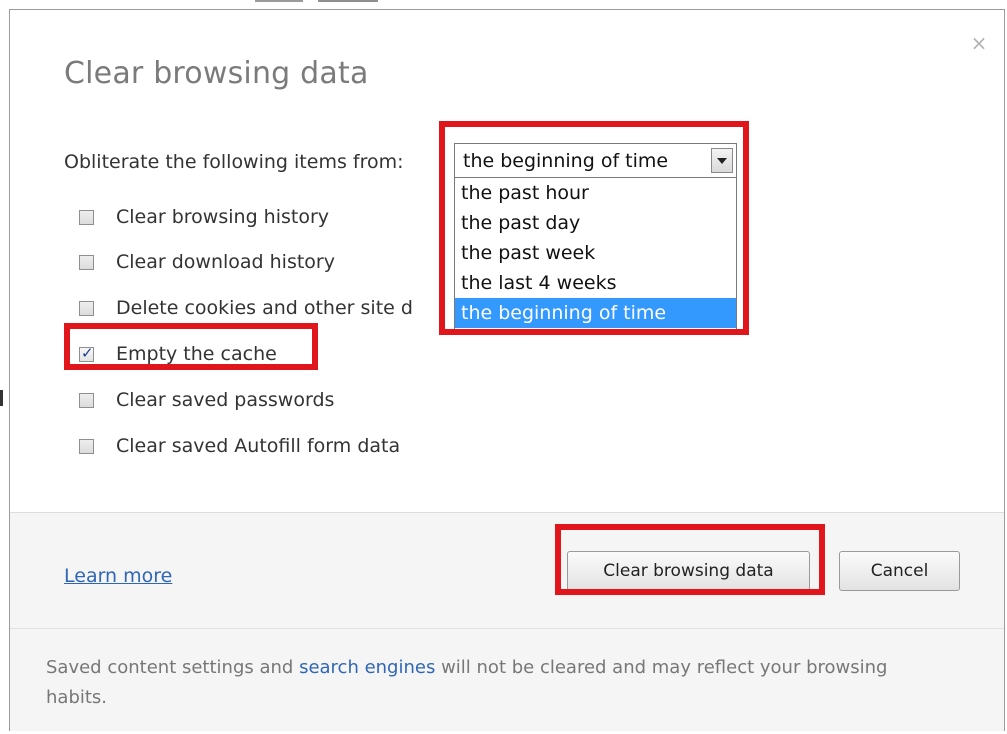 This screenshot has height=734, width=1007. What do you see at coordinates (86, 308) in the screenshot?
I see `checkbox-cookies` at bounding box center [86, 308].